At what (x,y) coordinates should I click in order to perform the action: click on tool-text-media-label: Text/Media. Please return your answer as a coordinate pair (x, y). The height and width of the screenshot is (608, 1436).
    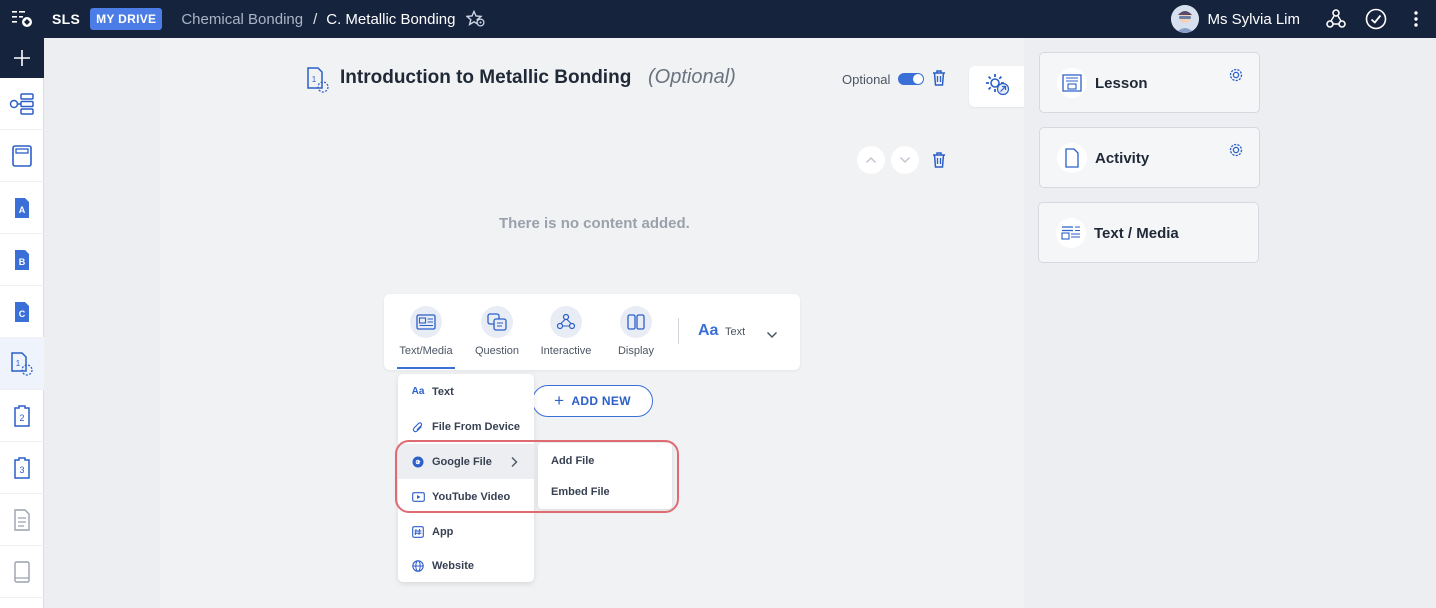
    Looking at the image, I should click on (426, 351).